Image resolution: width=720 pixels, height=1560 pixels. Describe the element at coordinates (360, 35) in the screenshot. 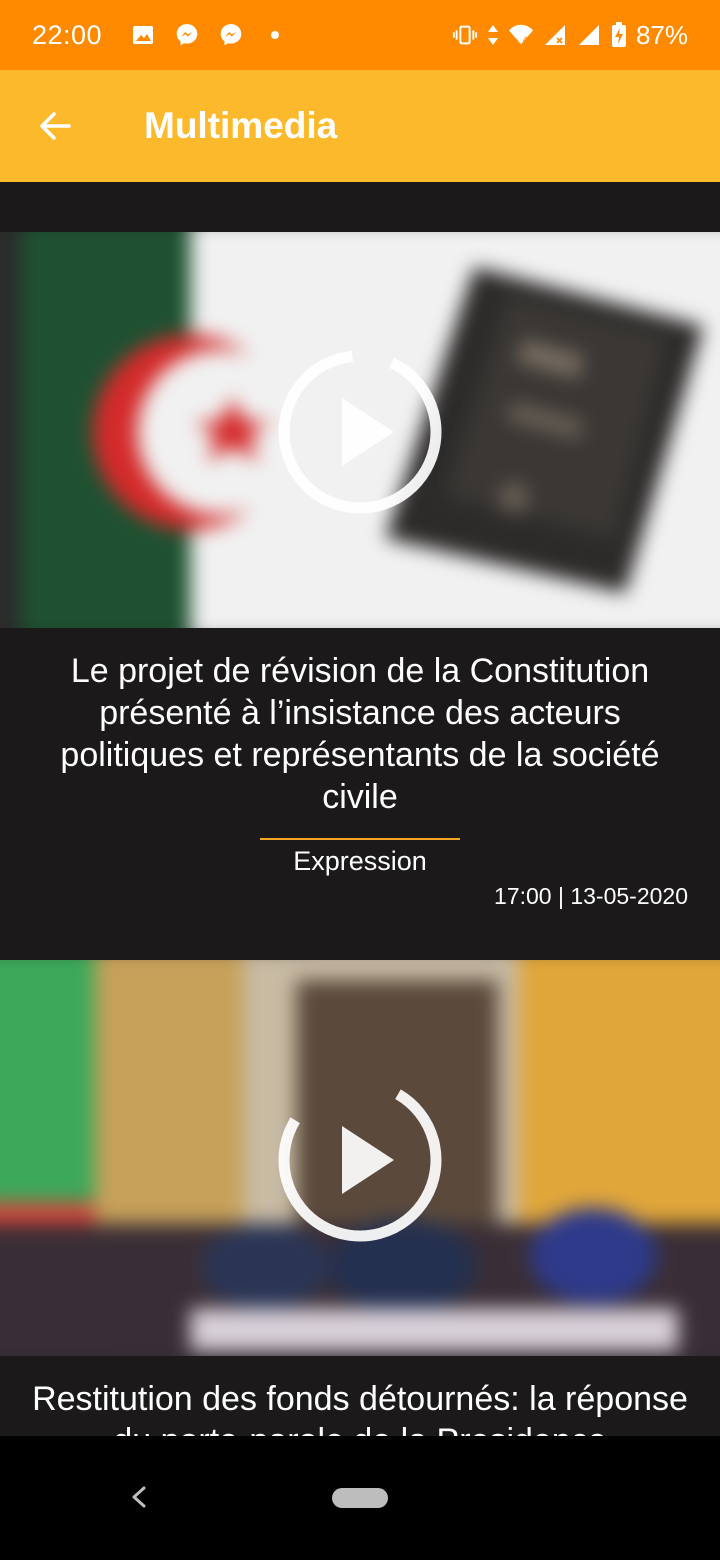

I see `status-bar: 22:00 4 87%` at that location.